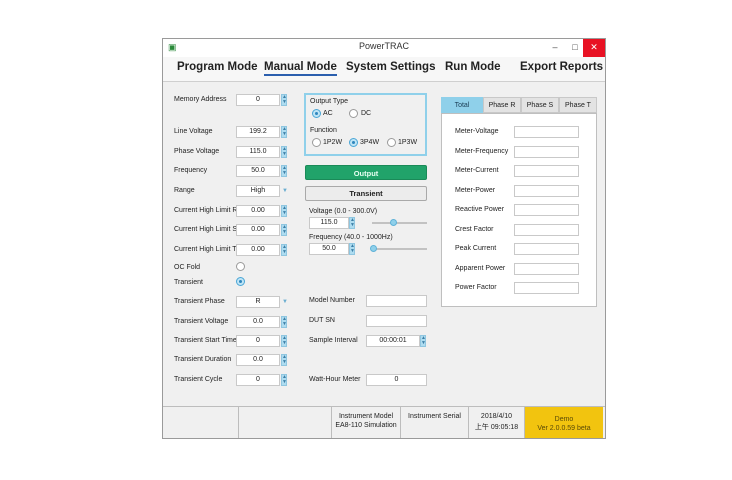  Describe the element at coordinates (435, 422) in the screenshot. I see `instrument-serial-cell: Instrument Serial` at that location.